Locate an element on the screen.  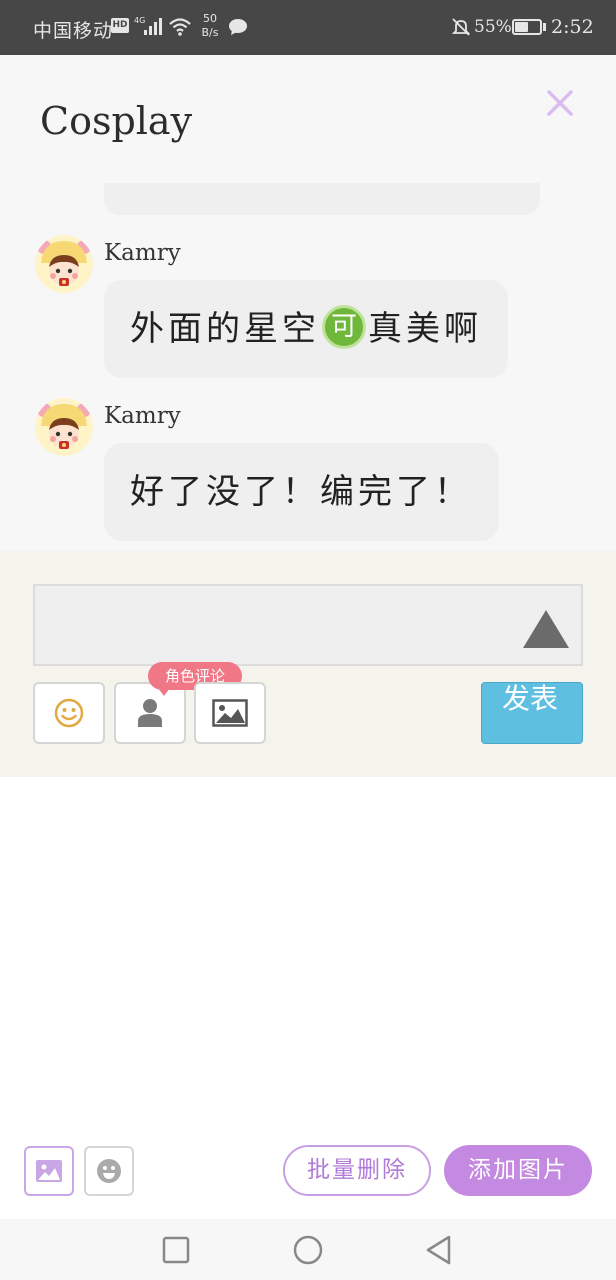
speed-value: 50 is located at coordinates (210, 18).